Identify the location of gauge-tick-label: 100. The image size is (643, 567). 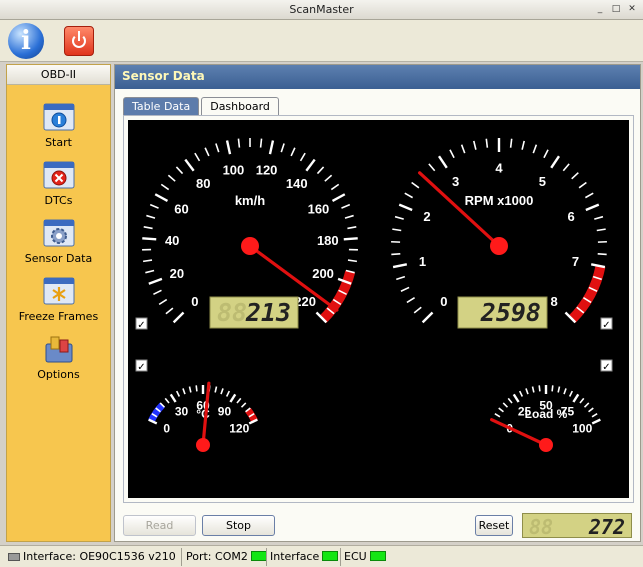
(234, 169).